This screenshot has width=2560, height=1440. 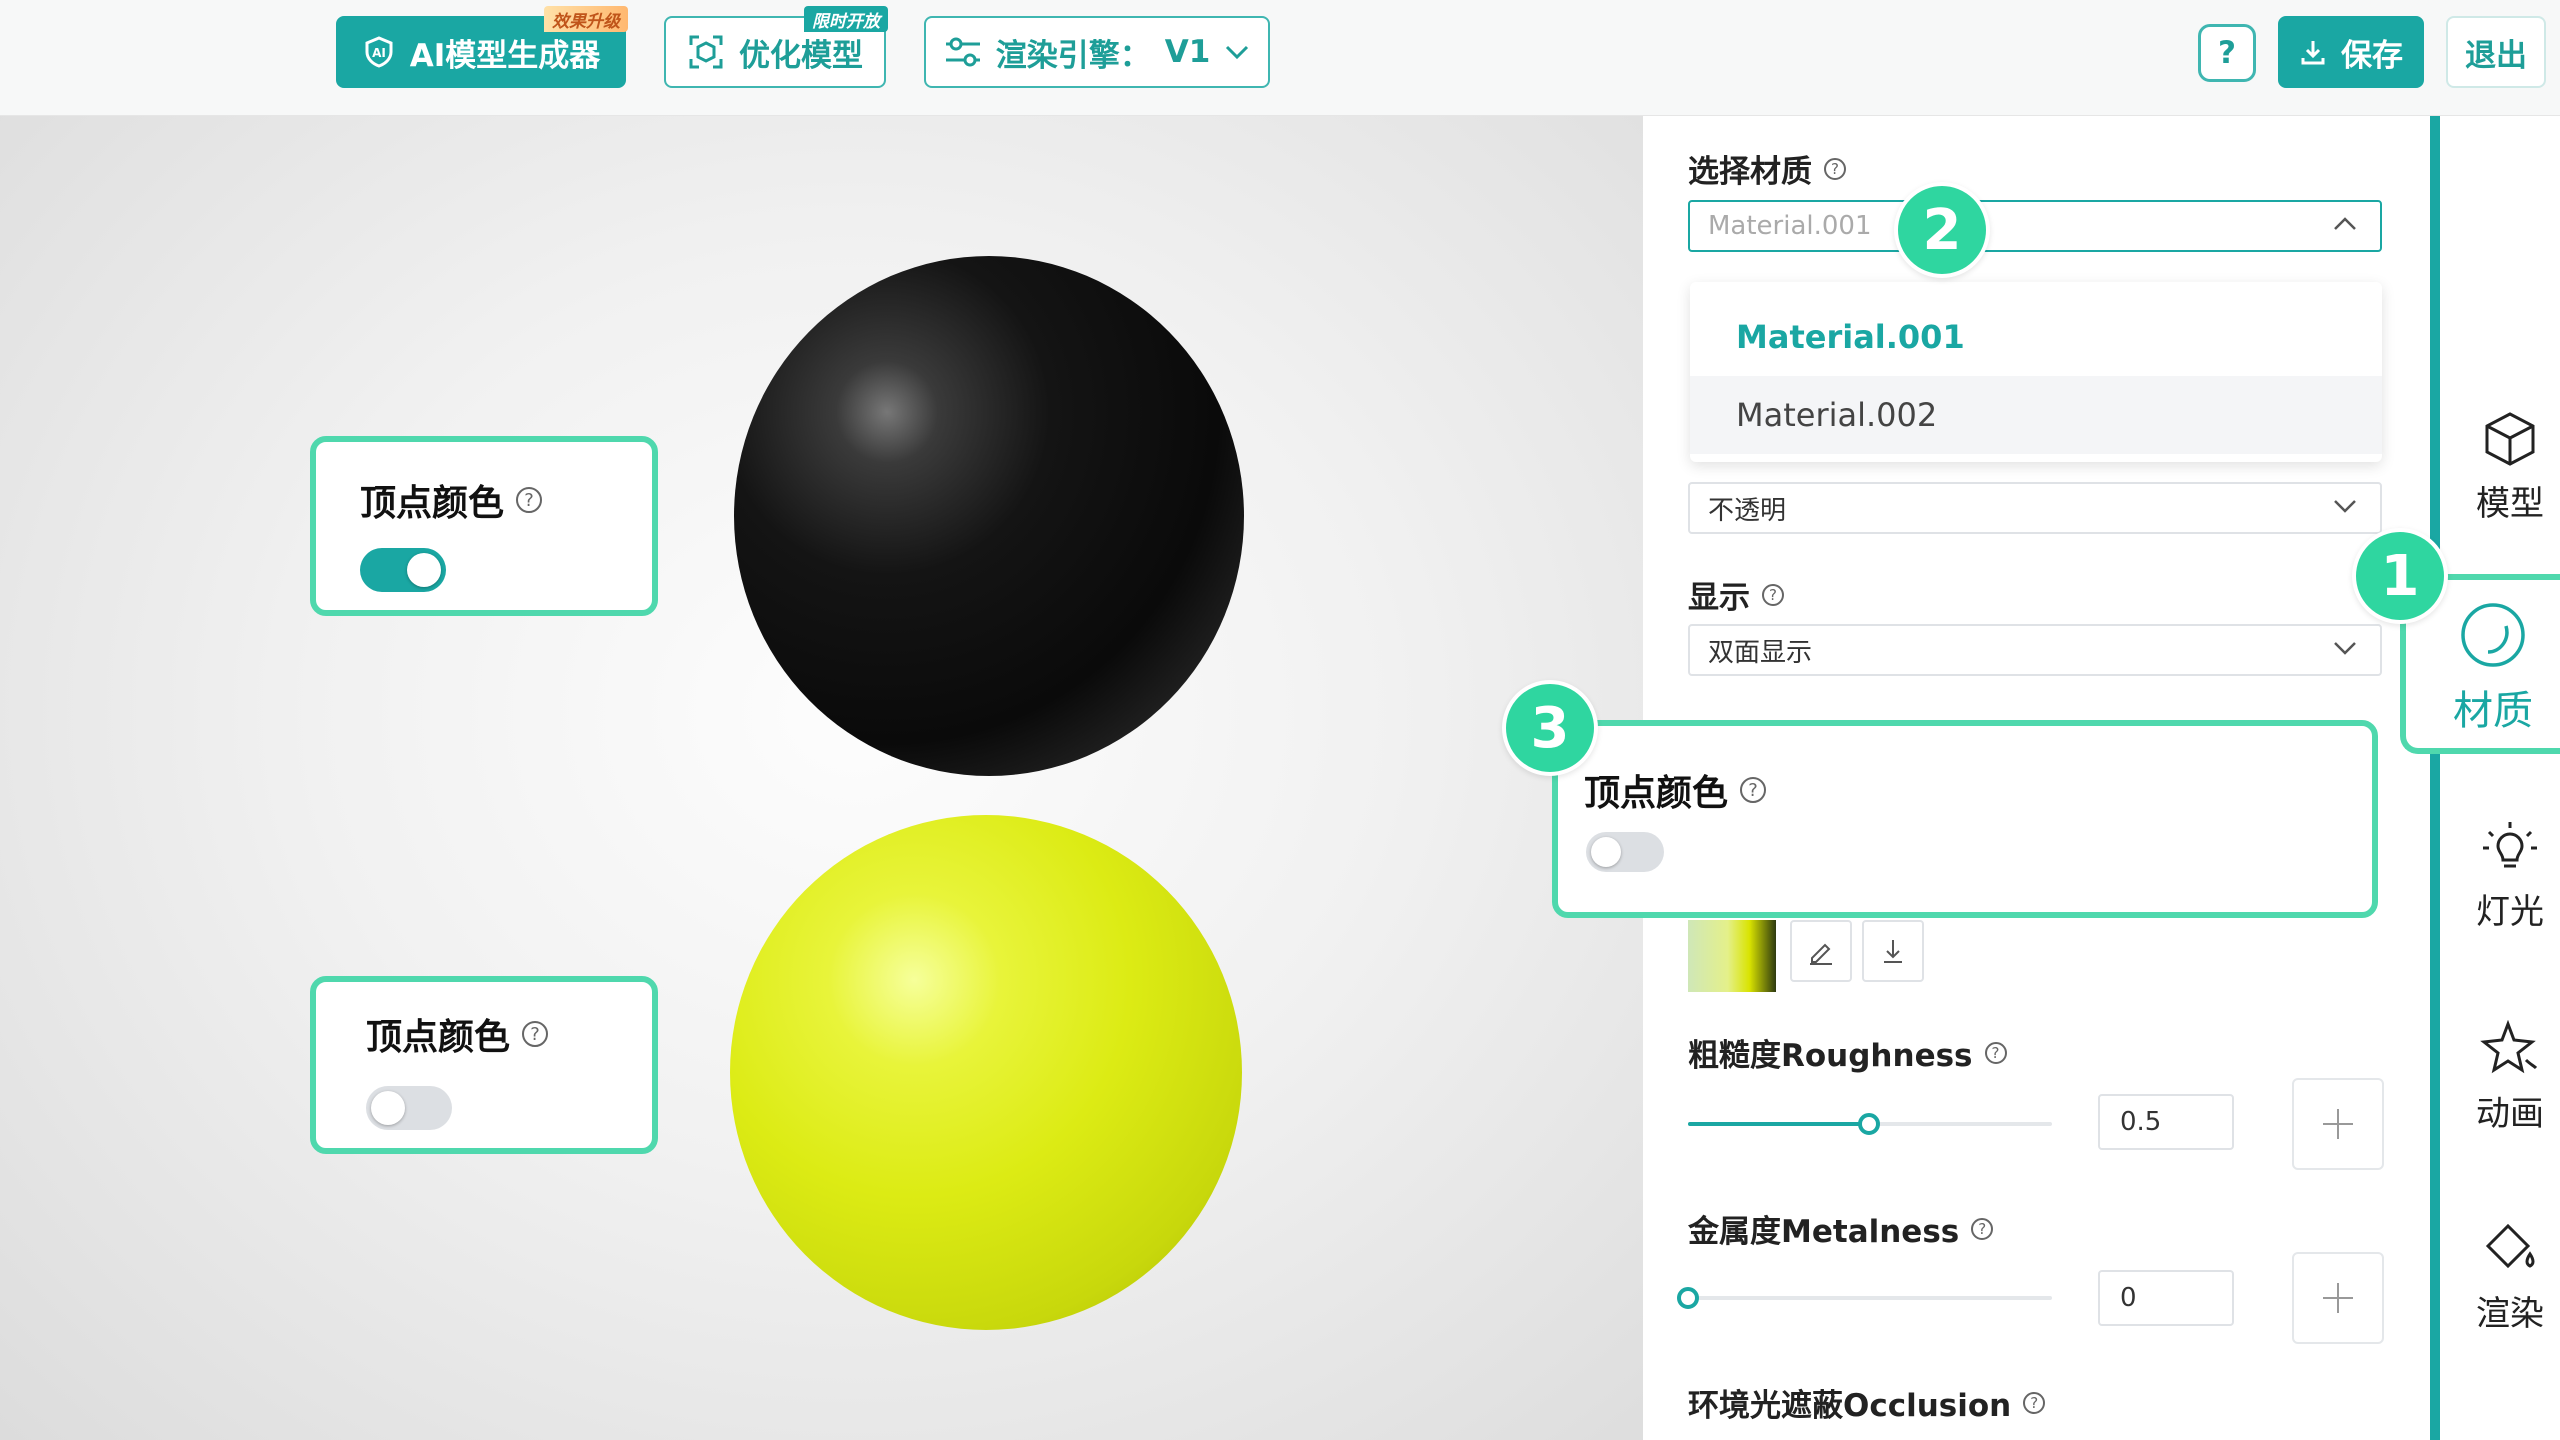 I want to click on dropdown-option-material-002: Material.002, so click(x=2036, y=415).